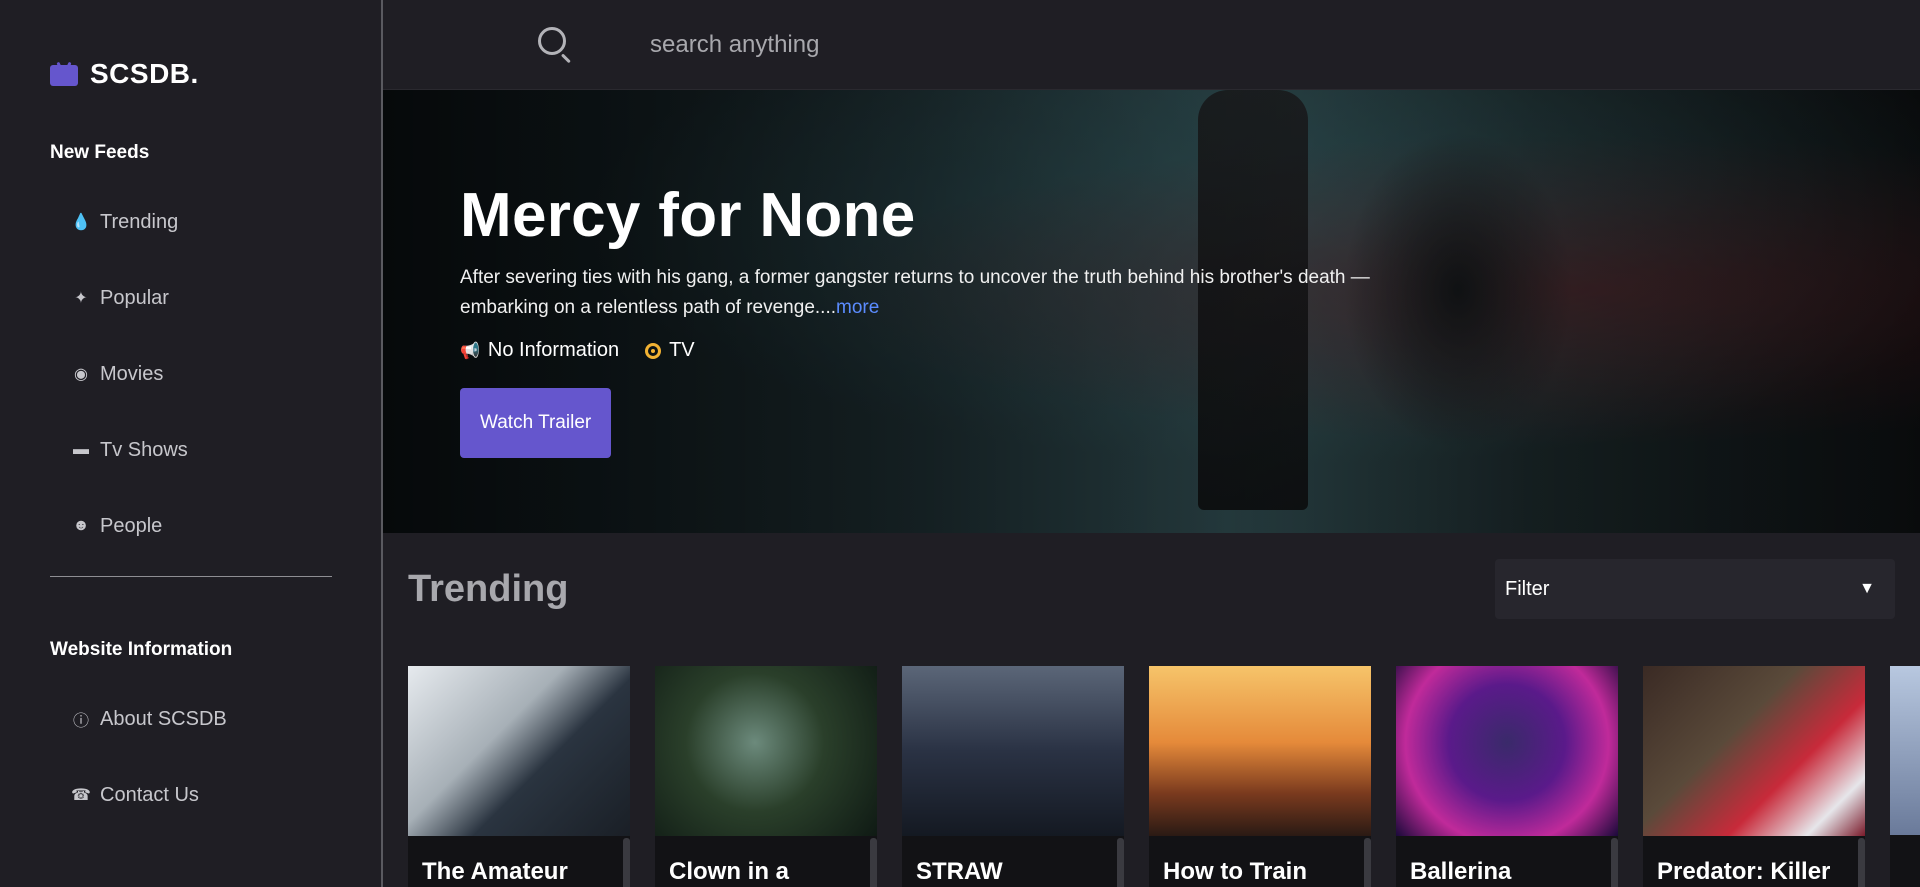 The image size is (1920, 887). Describe the element at coordinates (144, 449) in the screenshot. I see `sidebar-item-label: Tv Shows` at that location.